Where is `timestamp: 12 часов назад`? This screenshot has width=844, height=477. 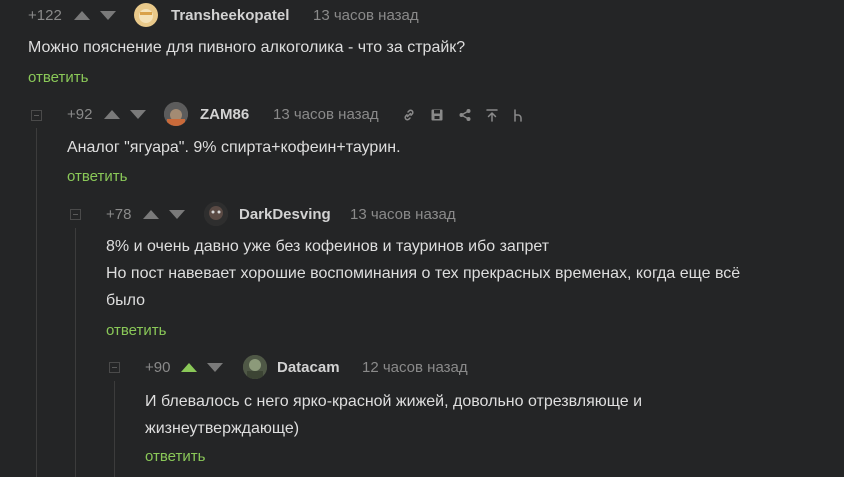 timestamp: 12 часов назад is located at coordinates (415, 367).